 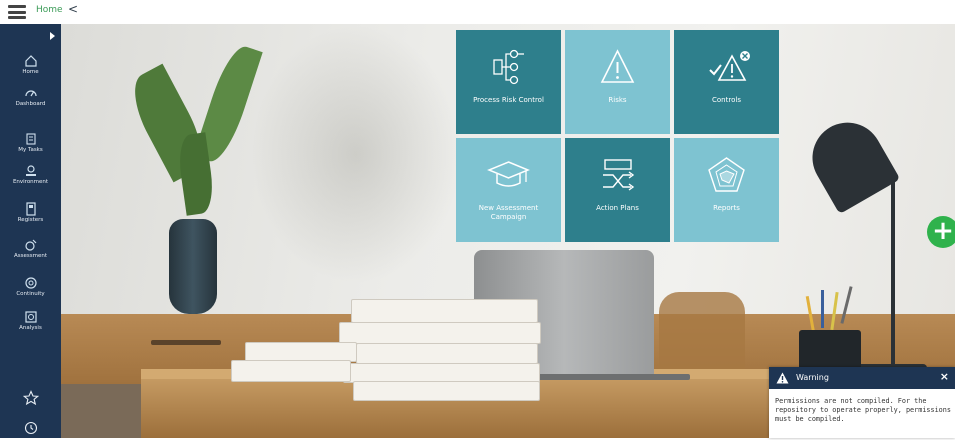 What do you see at coordinates (17, 12) in the screenshot?
I see `hamburger-menu-icon` at bounding box center [17, 12].